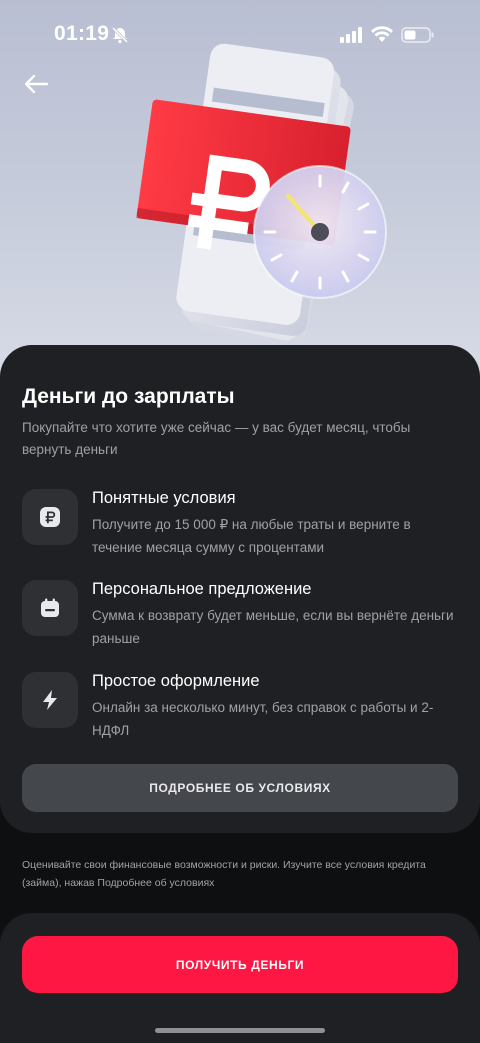 The image size is (480, 1043). I want to click on lightning-icon, so click(50, 700).